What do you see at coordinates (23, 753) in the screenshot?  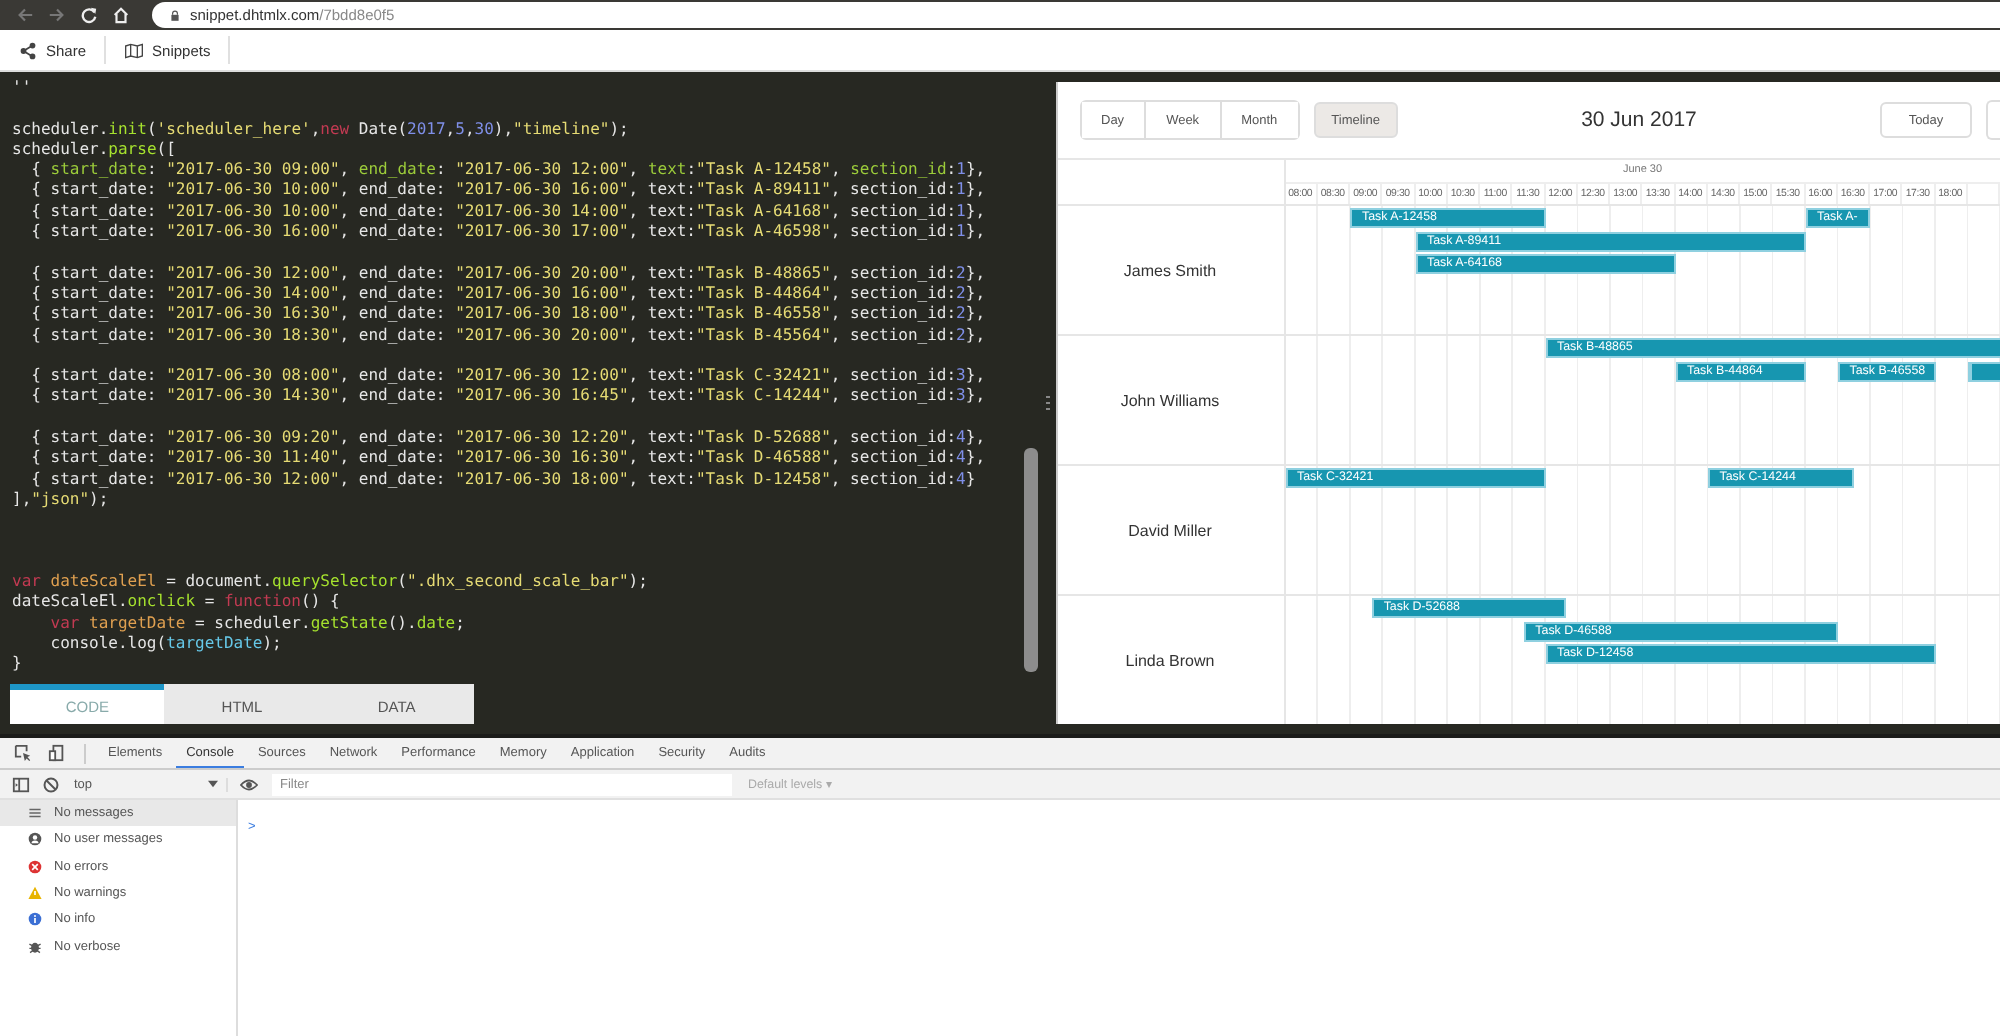 I see `inspect-icon` at bounding box center [23, 753].